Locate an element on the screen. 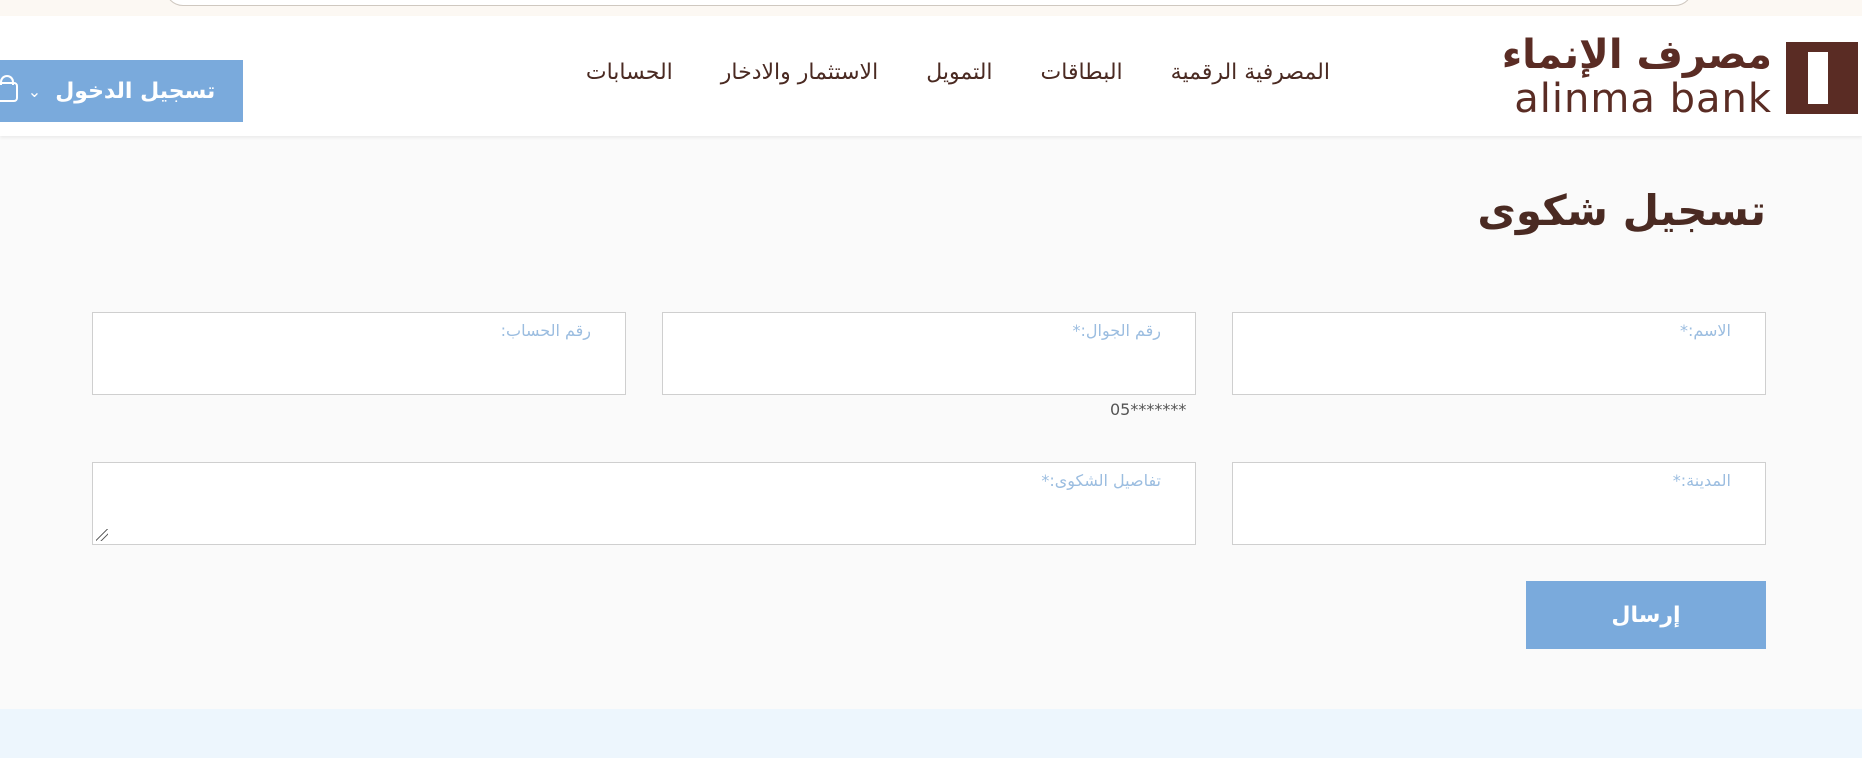  nav-item-finance: التمويل is located at coordinates (959, 72).